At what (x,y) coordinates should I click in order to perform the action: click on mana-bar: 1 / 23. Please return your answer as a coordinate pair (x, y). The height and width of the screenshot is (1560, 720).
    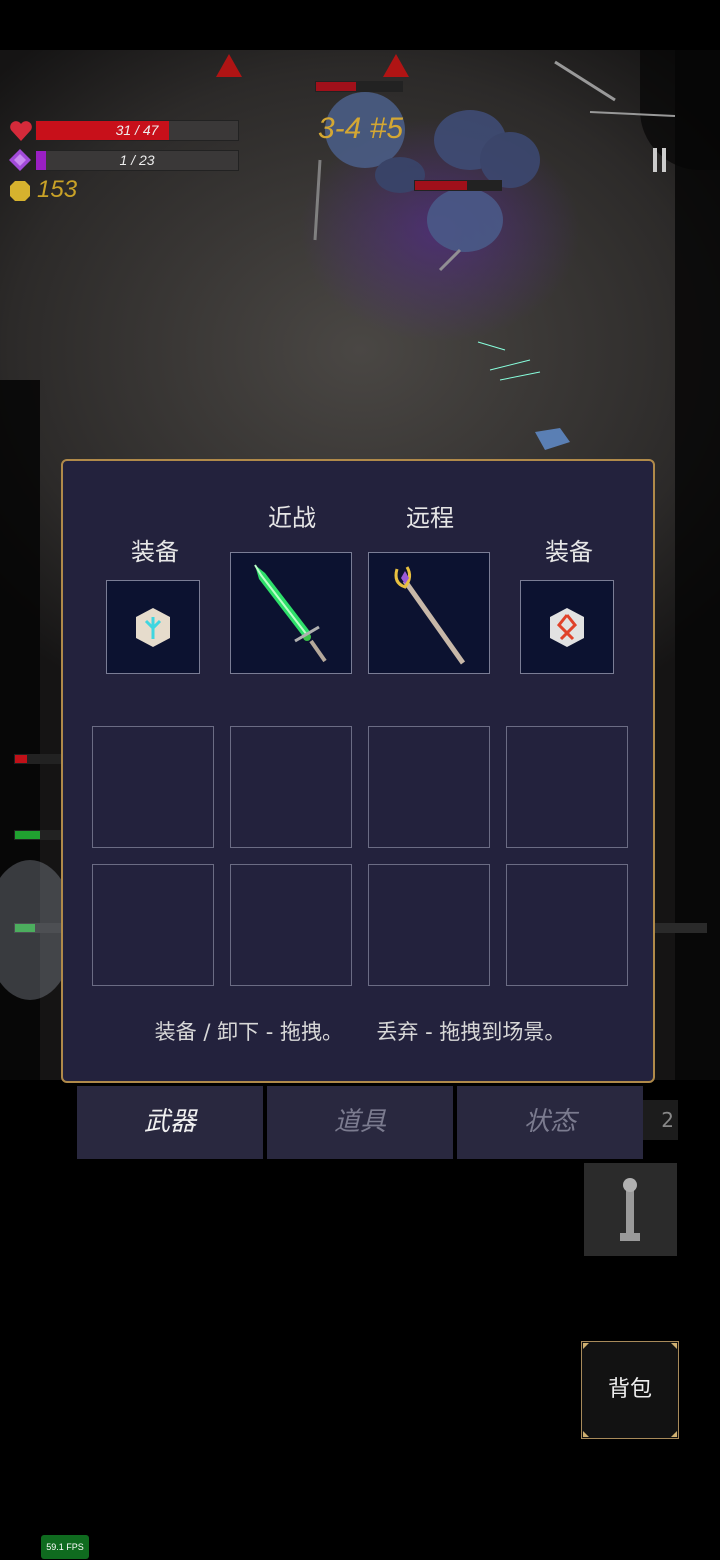
    Looking at the image, I should click on (137, 160).